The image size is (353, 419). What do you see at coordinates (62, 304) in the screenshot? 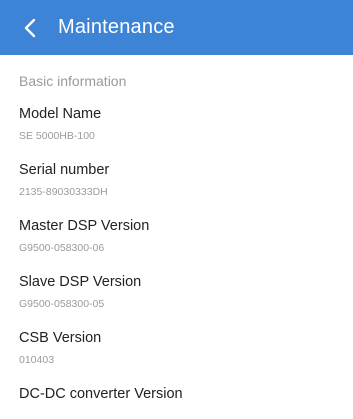
I see `item-value: G9500-058300-05` at bounding box center [62, 304].